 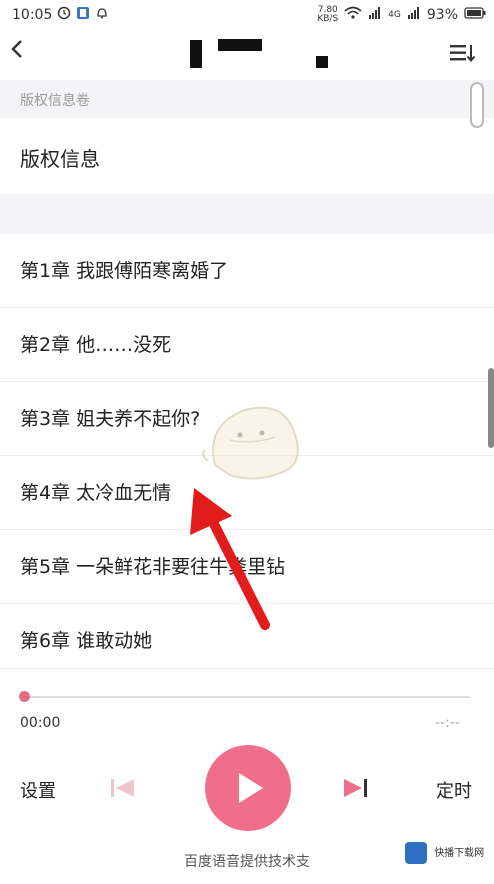 I want to click on sort-list-icon, so click(x=463, y=54).